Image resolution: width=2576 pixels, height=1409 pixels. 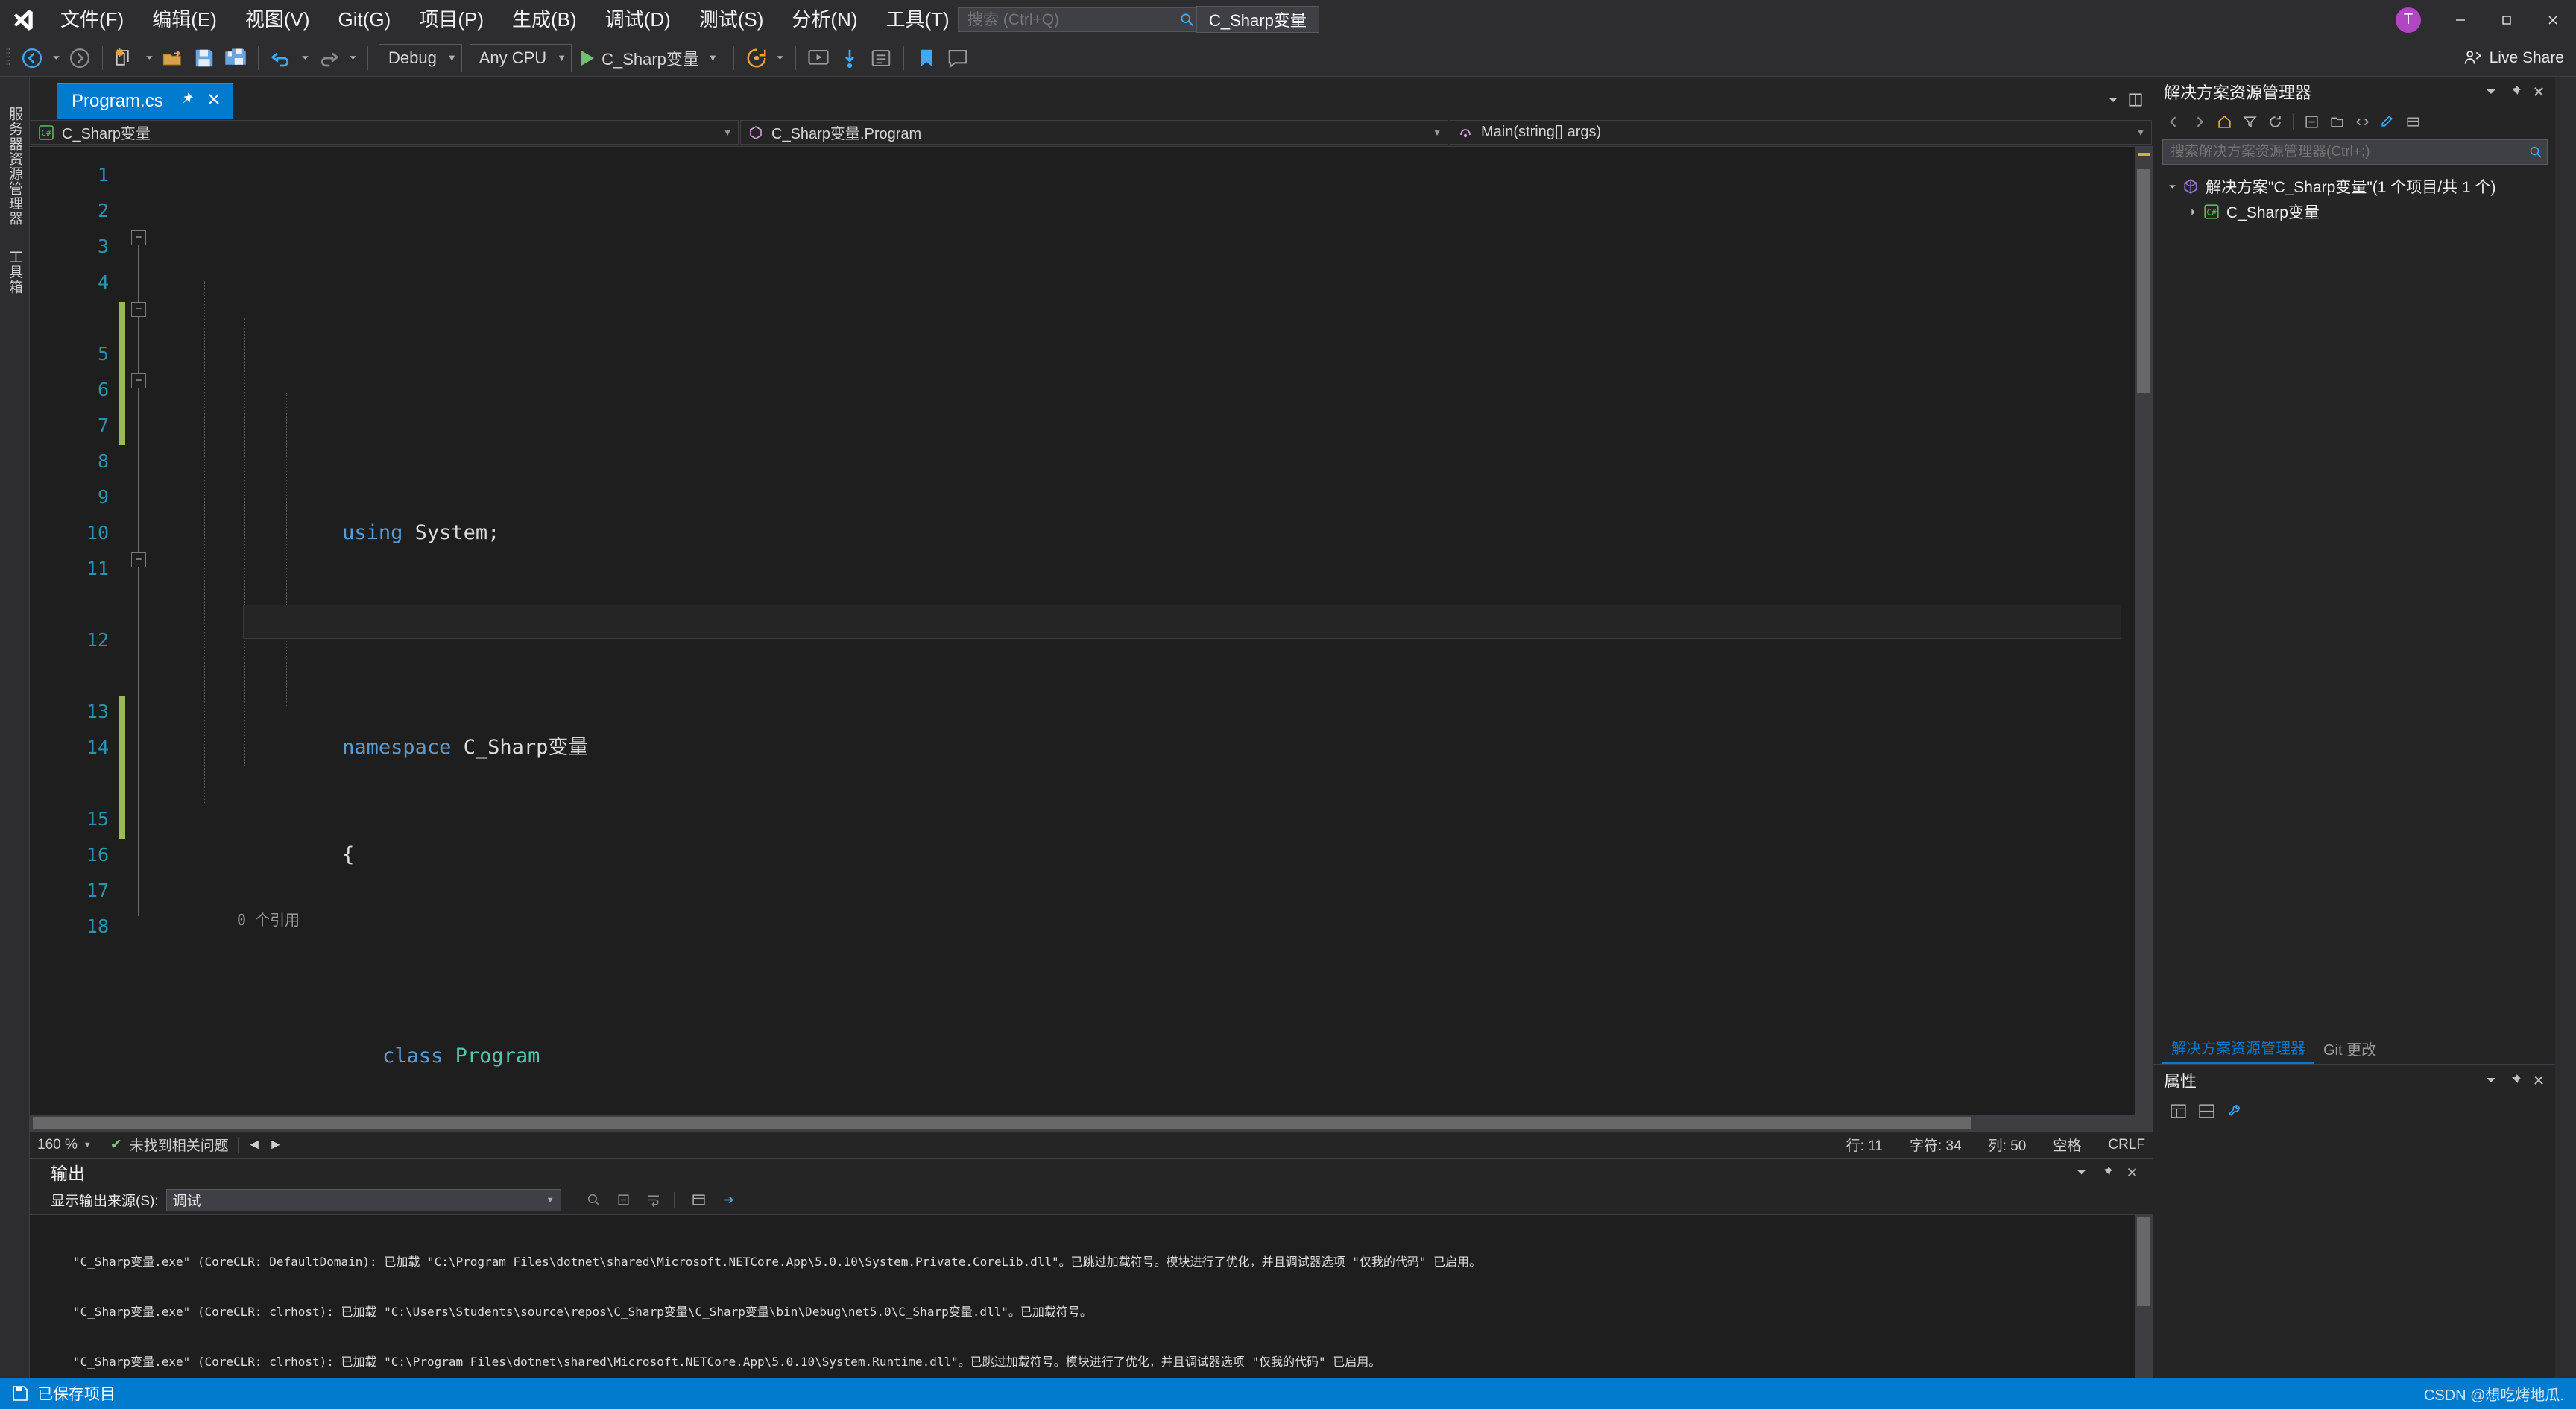 I want to click on indentation-indicator: 空格, so click(x=2067, y=1145).